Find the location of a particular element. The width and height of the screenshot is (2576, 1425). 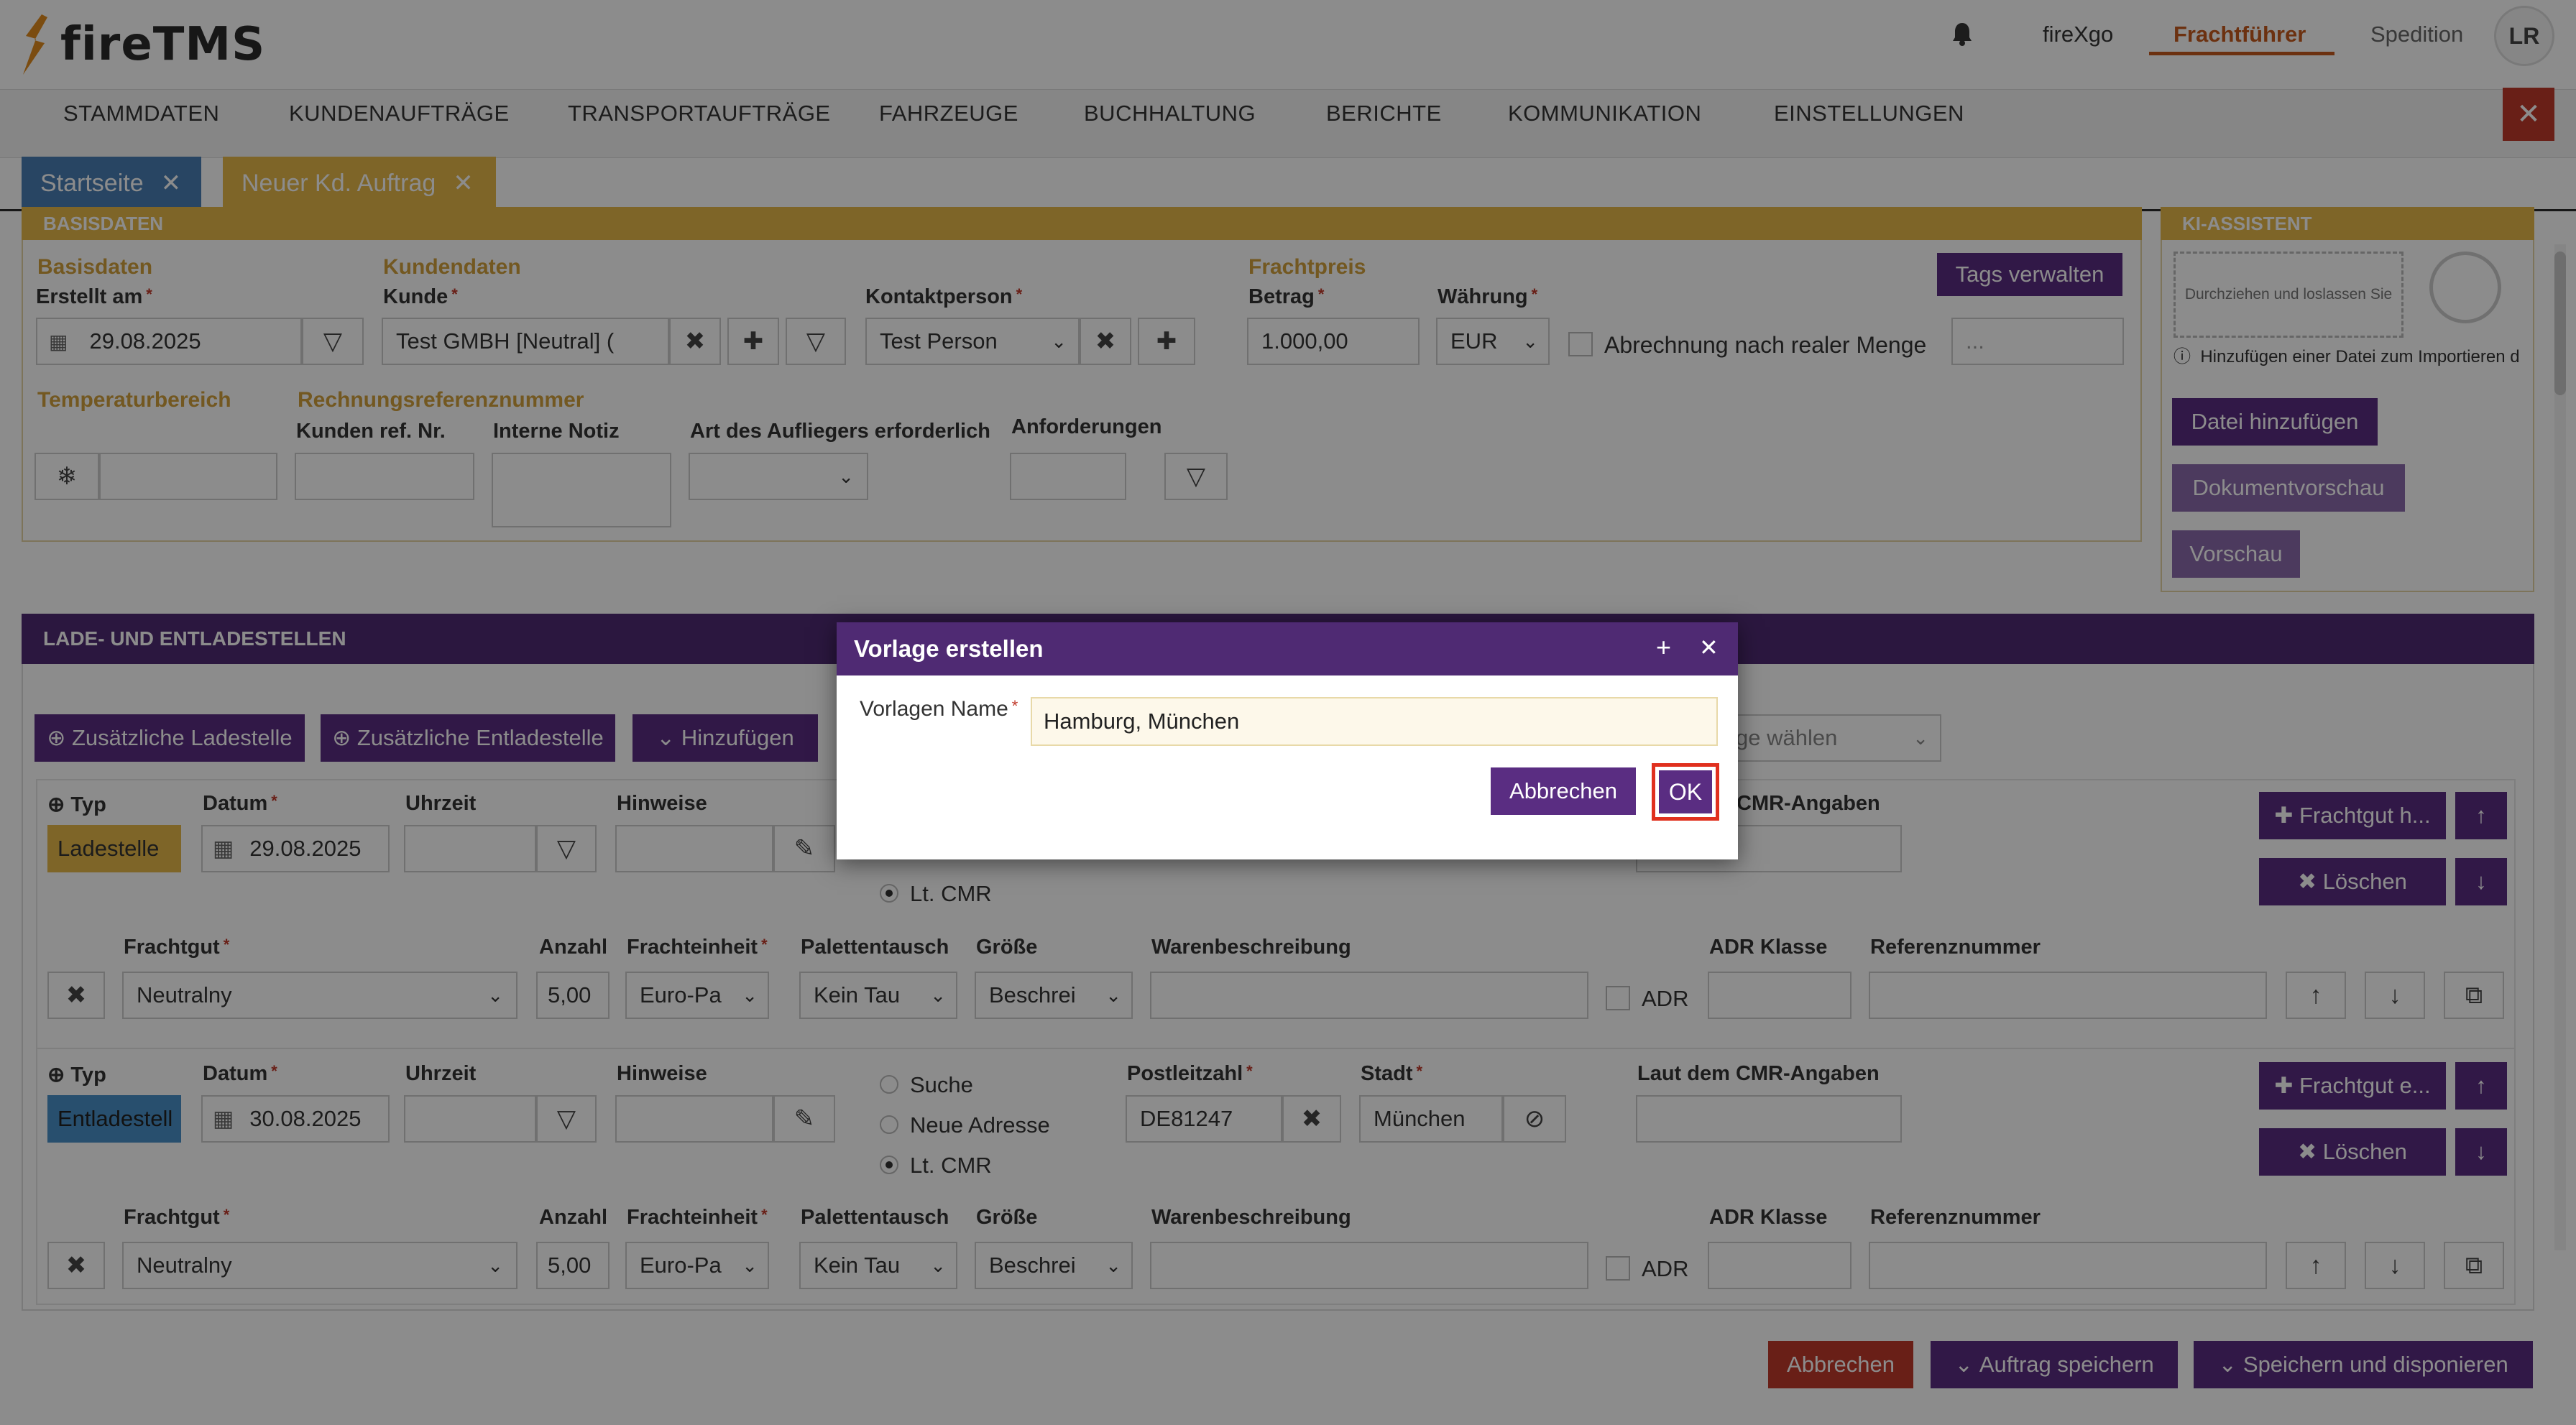

ok-button-highlight: OK is located at coordinates (1685, 792).